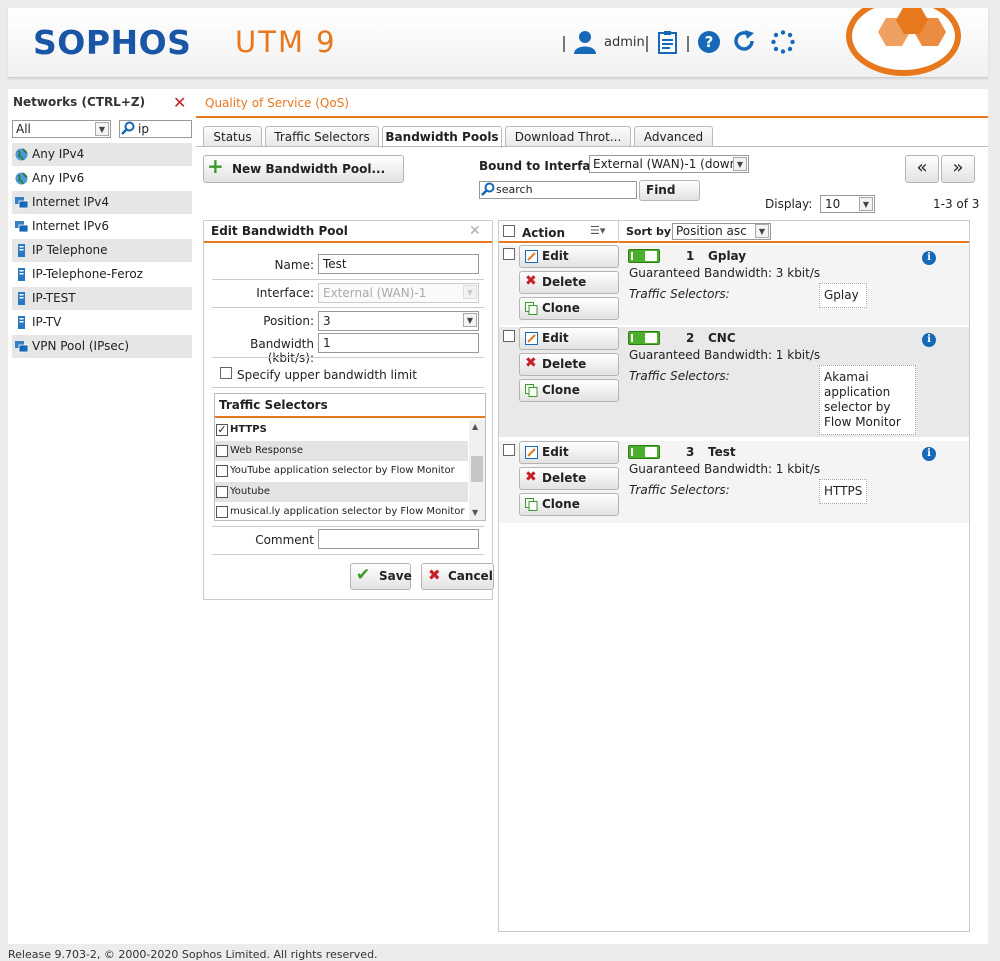  I want to click on clone-button-label: Clone, so click(561, 504).